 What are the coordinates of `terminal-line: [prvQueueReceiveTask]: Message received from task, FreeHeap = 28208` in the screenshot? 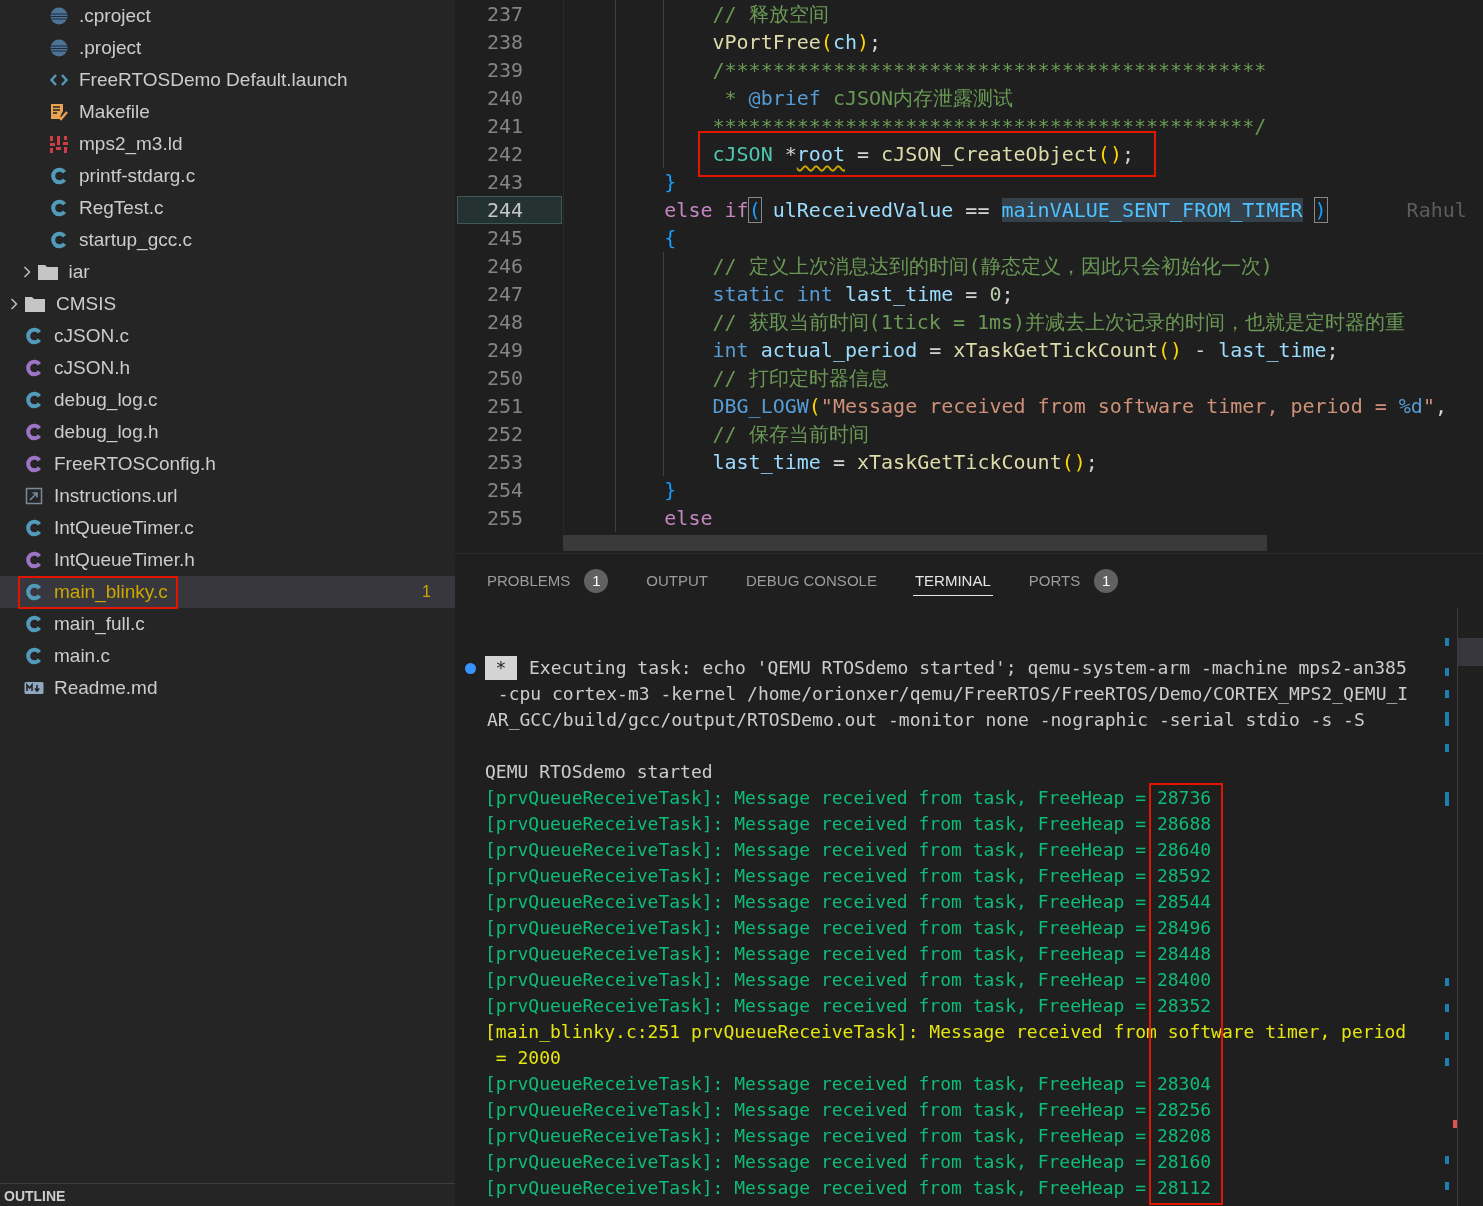 It's located at (849, 1136).